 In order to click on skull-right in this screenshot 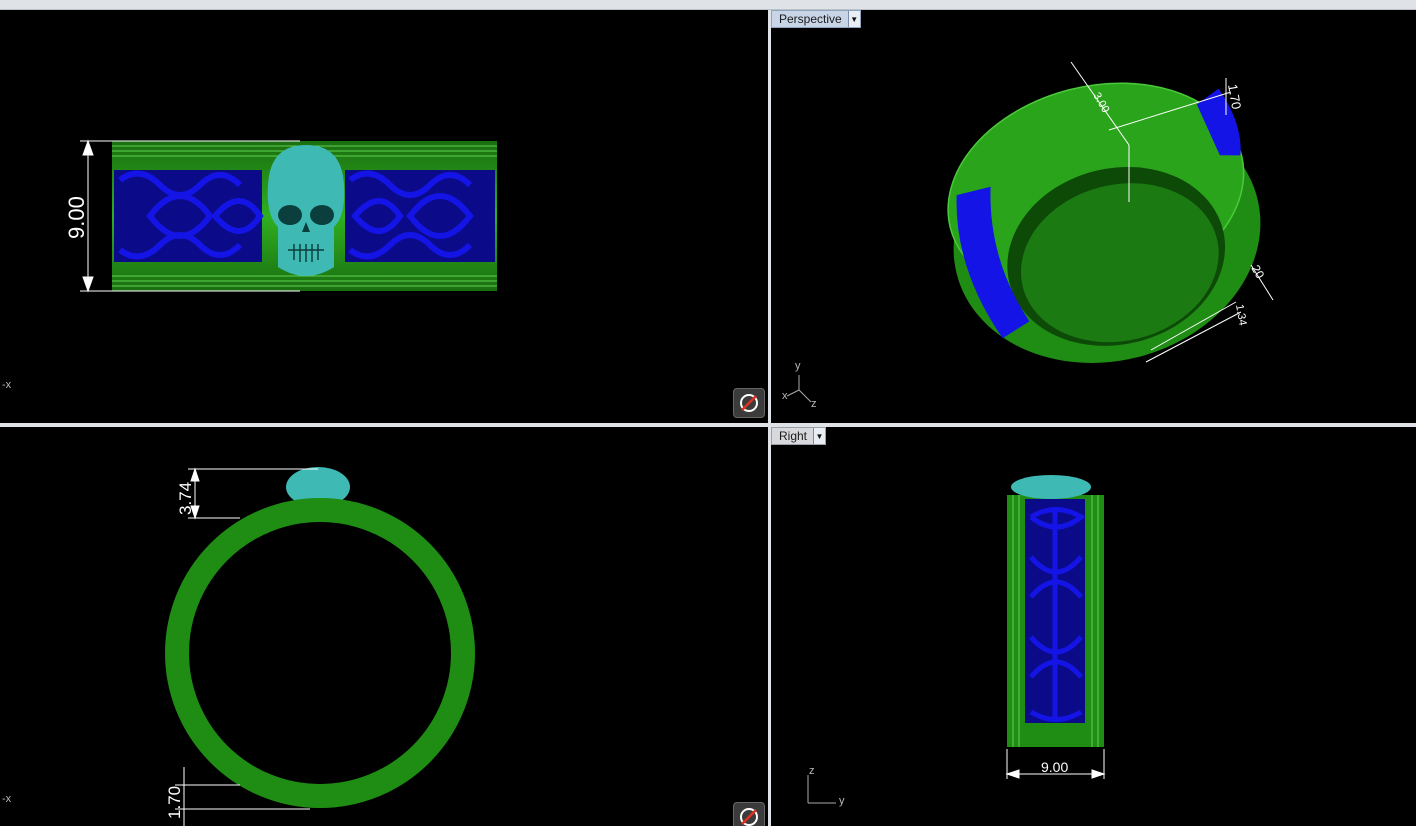, I will do `click(1051, 487)`.